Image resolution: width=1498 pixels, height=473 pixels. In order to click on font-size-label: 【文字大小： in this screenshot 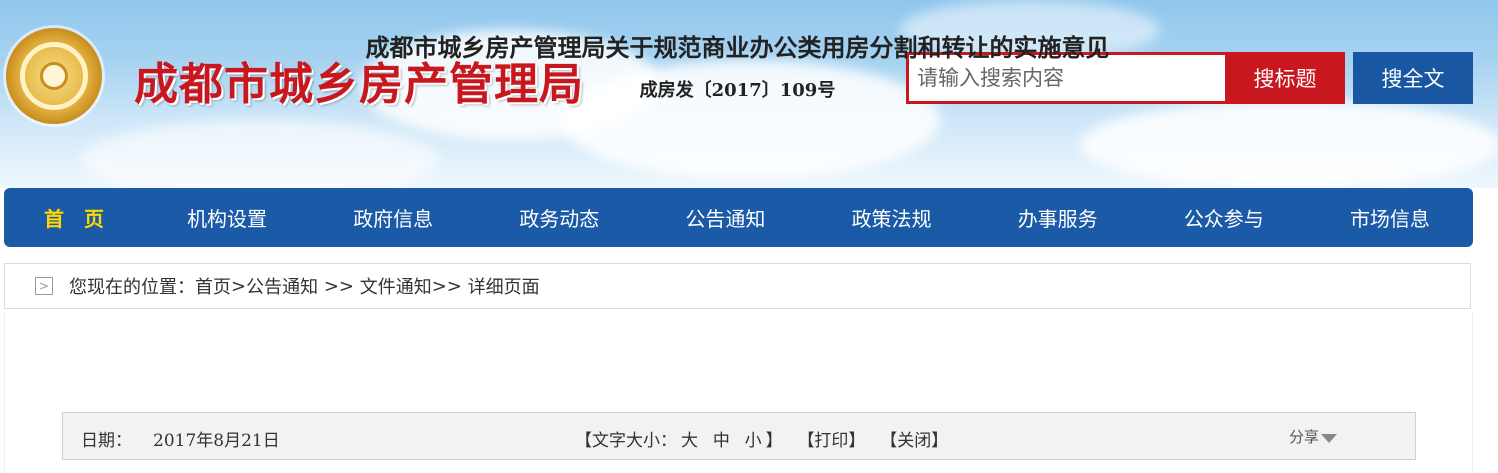, I will do `click(626, 441)`.